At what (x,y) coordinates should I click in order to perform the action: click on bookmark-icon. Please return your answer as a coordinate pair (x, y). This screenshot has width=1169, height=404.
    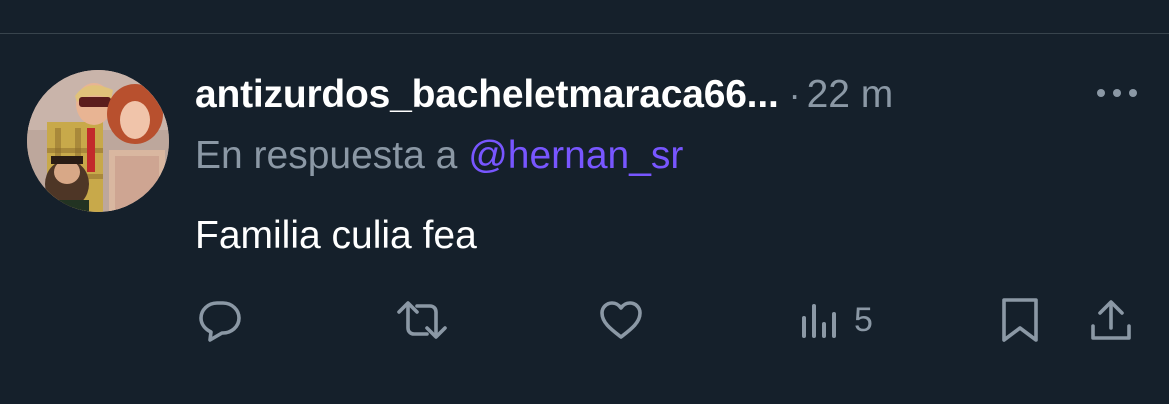
    Looking at the image, I should click on (1020, 320).